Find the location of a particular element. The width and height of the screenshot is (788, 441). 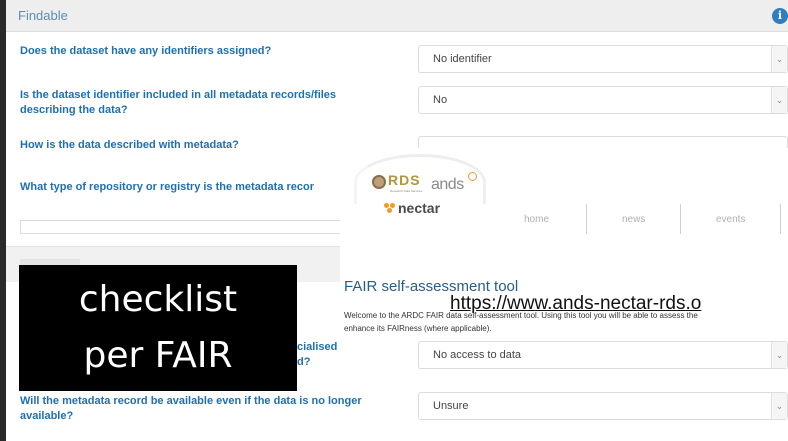

caption-line-2: per FAIR is located at coordinates (158, 355).